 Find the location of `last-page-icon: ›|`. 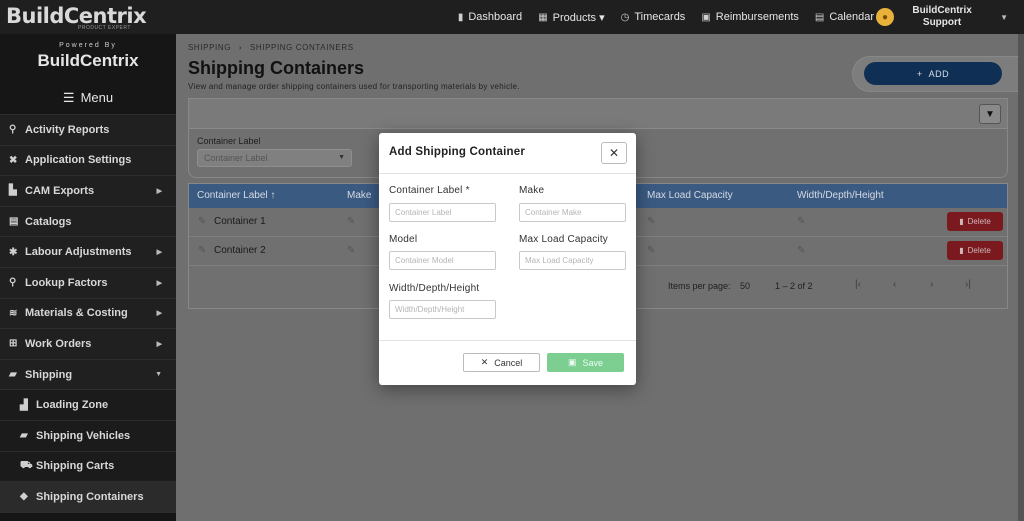

last-page-icon: ›| is located at coordinates (968, 284).